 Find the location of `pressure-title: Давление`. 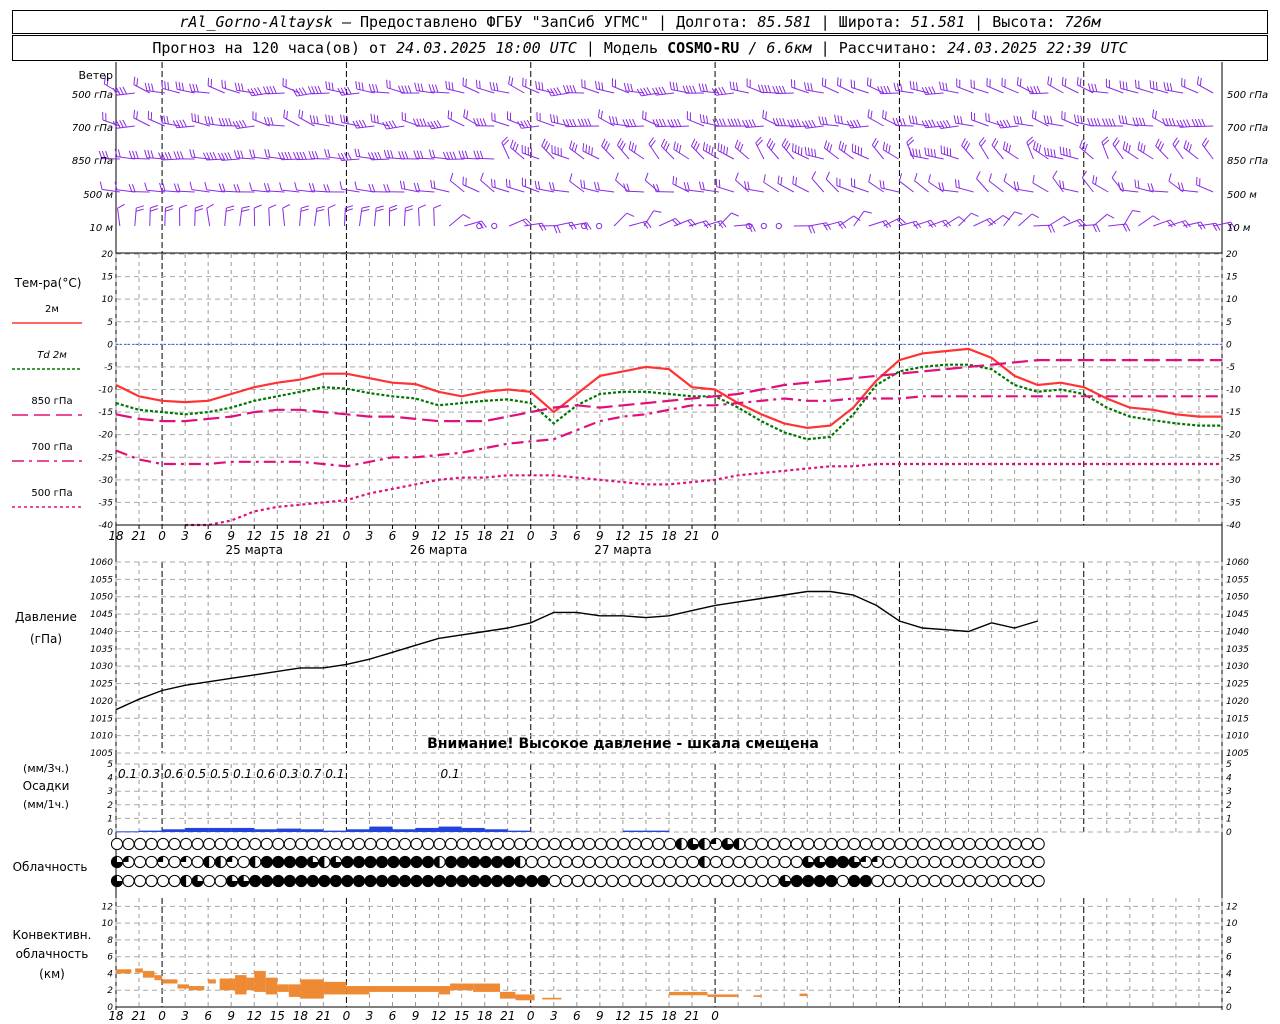

pressure-title: Давление is located at coordinates (46, 617).